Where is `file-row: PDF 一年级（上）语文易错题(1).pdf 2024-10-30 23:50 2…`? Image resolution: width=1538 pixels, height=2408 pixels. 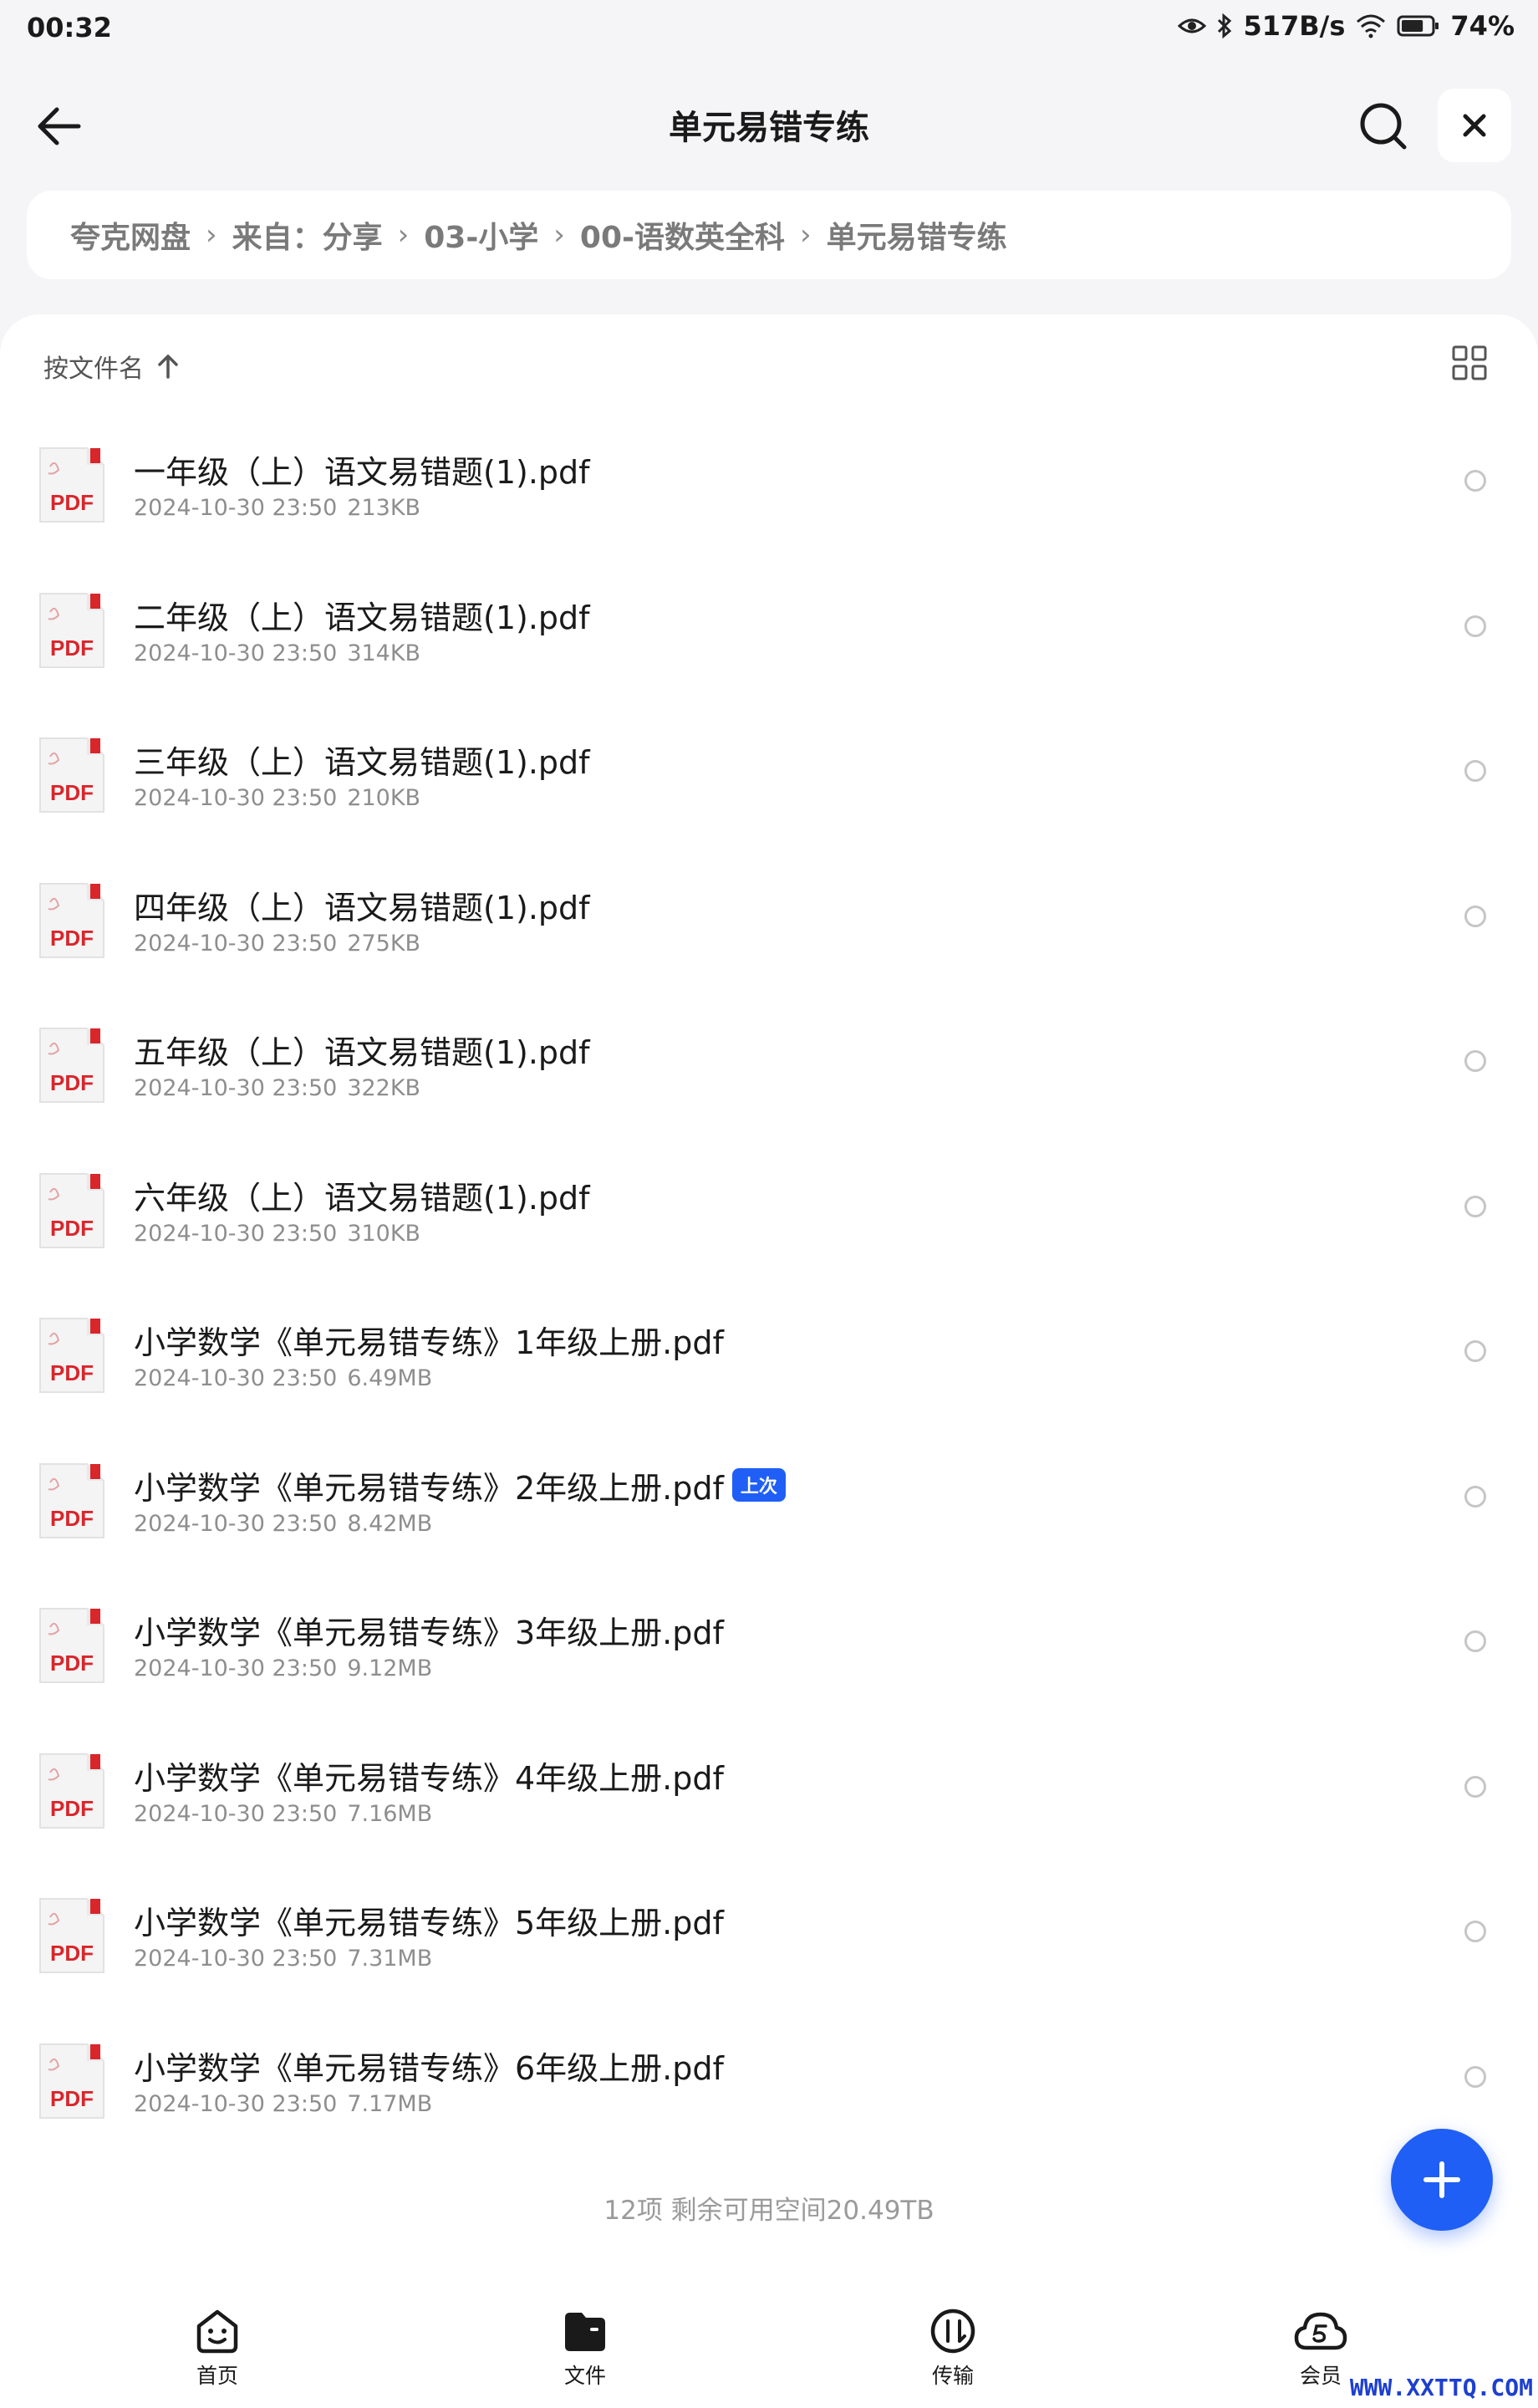 file-row: PDF 一年级（上）语文易错题(1).pdf 2024-10-30 23:50 2… is located at coordinates (769, 496).